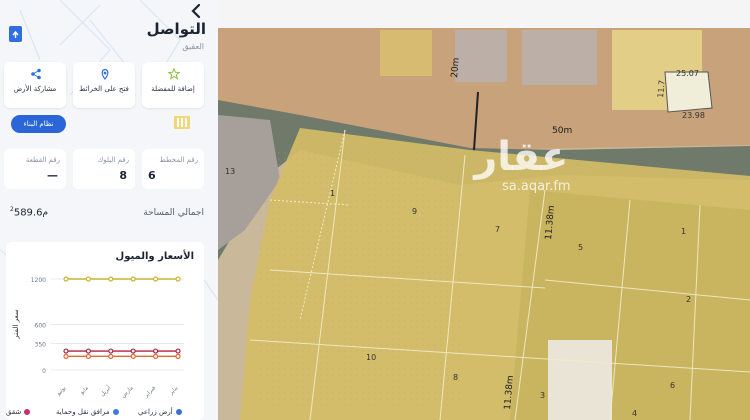 The image size is (750, 420). I want to click on building-system-button: نظام البناء, so click(38, 124).